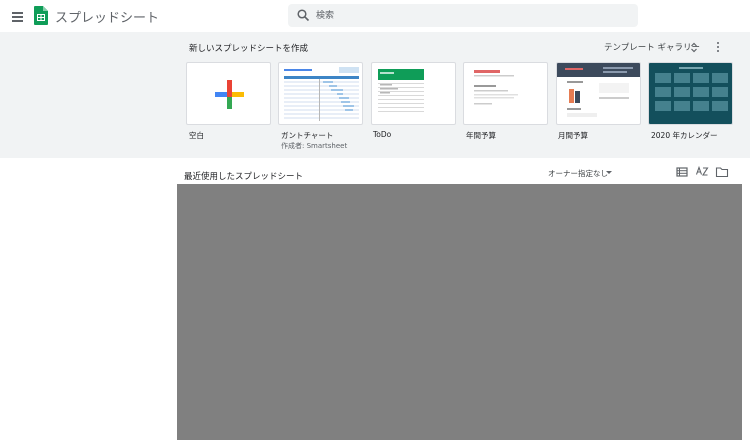 This screenshot has width=750, height=440. Describe the element at coordinates (702, 172) in the screenshot. I see `sort-az-icon` at that location.